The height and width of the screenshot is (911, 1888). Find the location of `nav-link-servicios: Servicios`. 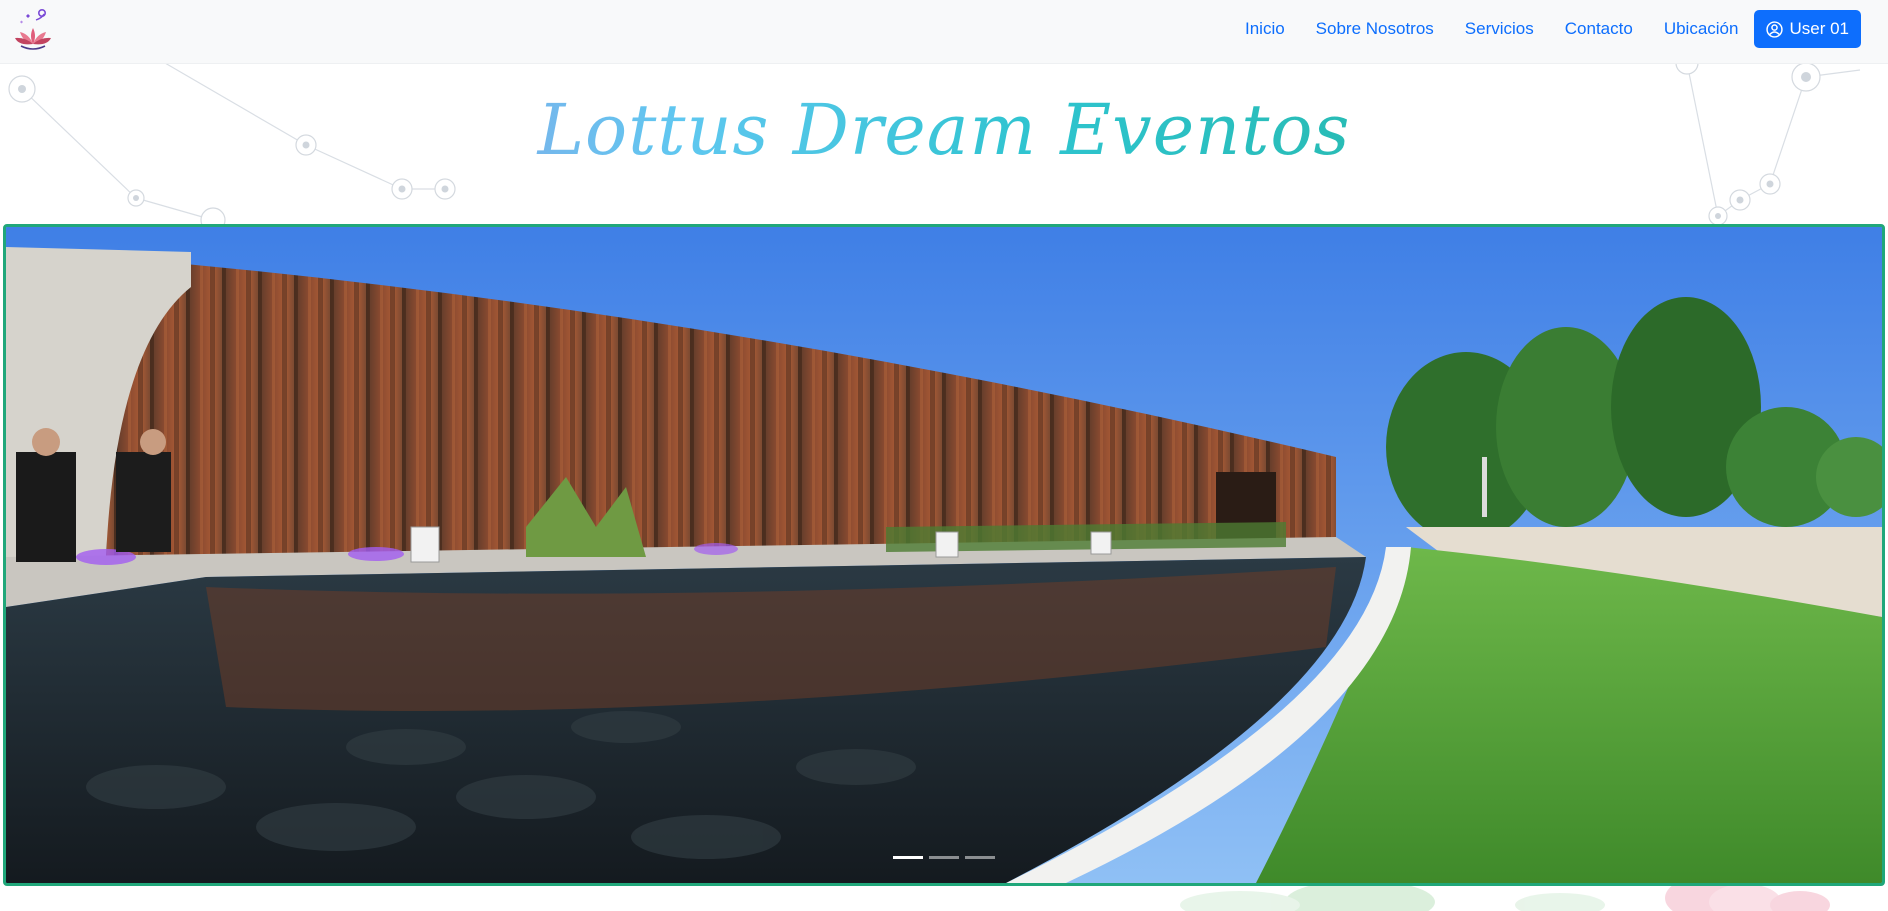

nav-link-servicios: Servicios is located at coordinates (1499, 29).